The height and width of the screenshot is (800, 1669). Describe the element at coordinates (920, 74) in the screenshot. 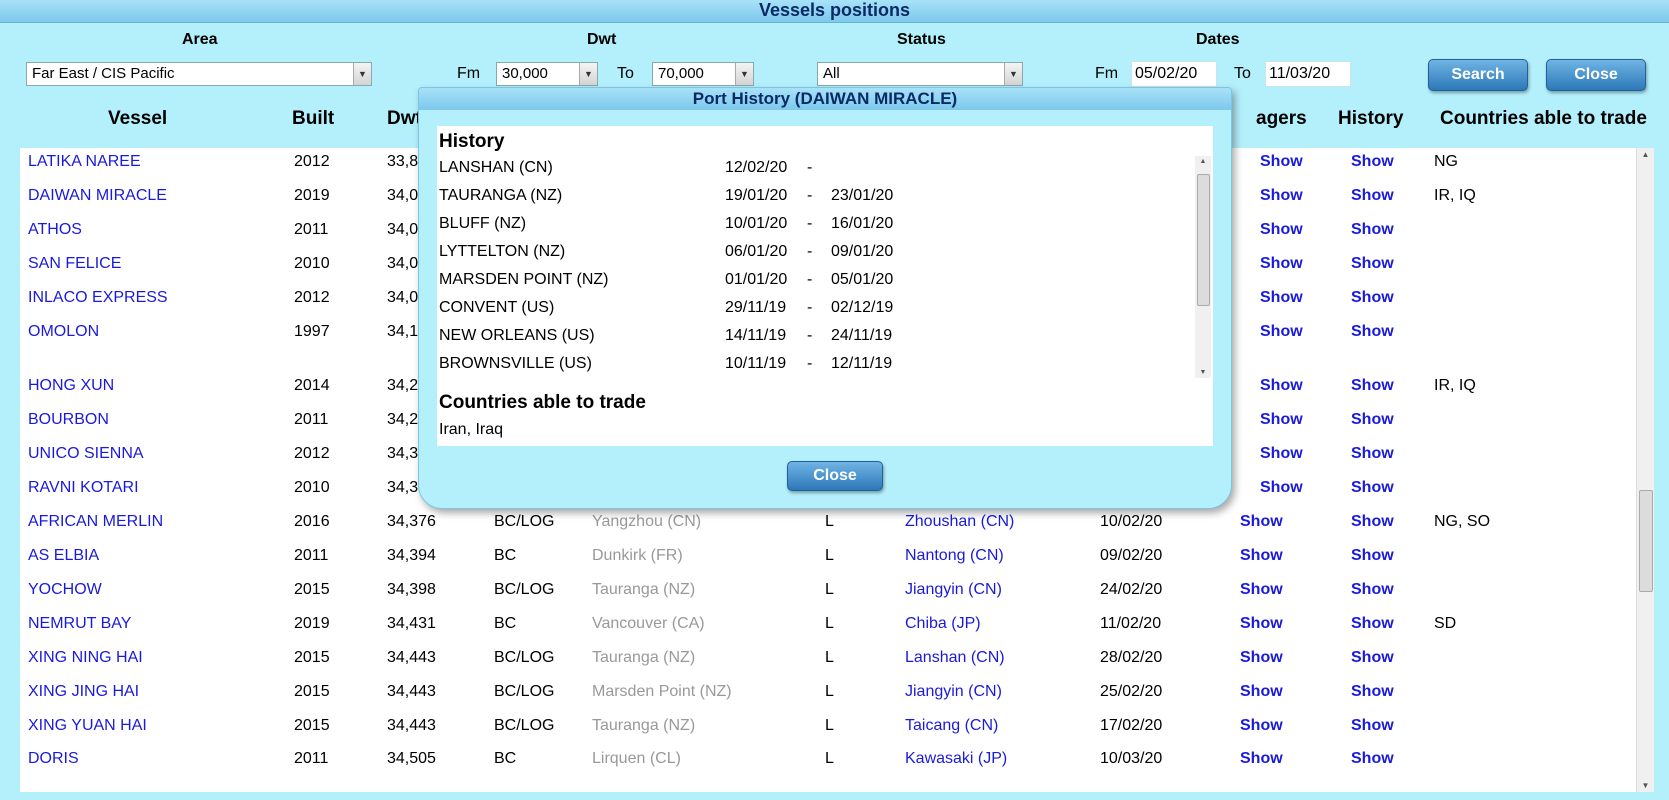

I see `status-select: All ▼` at that location.